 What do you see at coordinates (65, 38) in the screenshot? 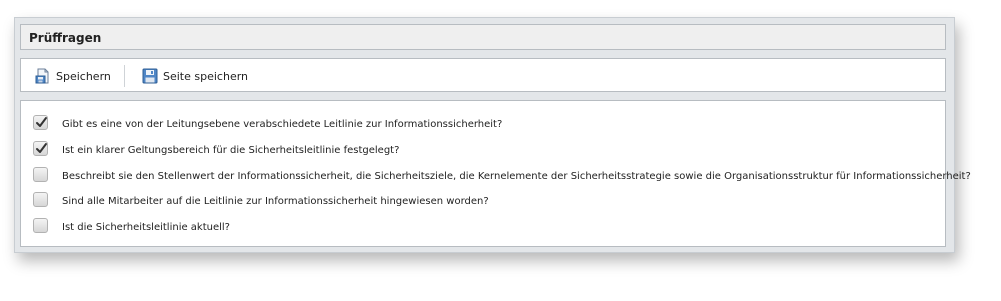
I see `panel-title: Prüffragen` at bounding box center [65, 38].